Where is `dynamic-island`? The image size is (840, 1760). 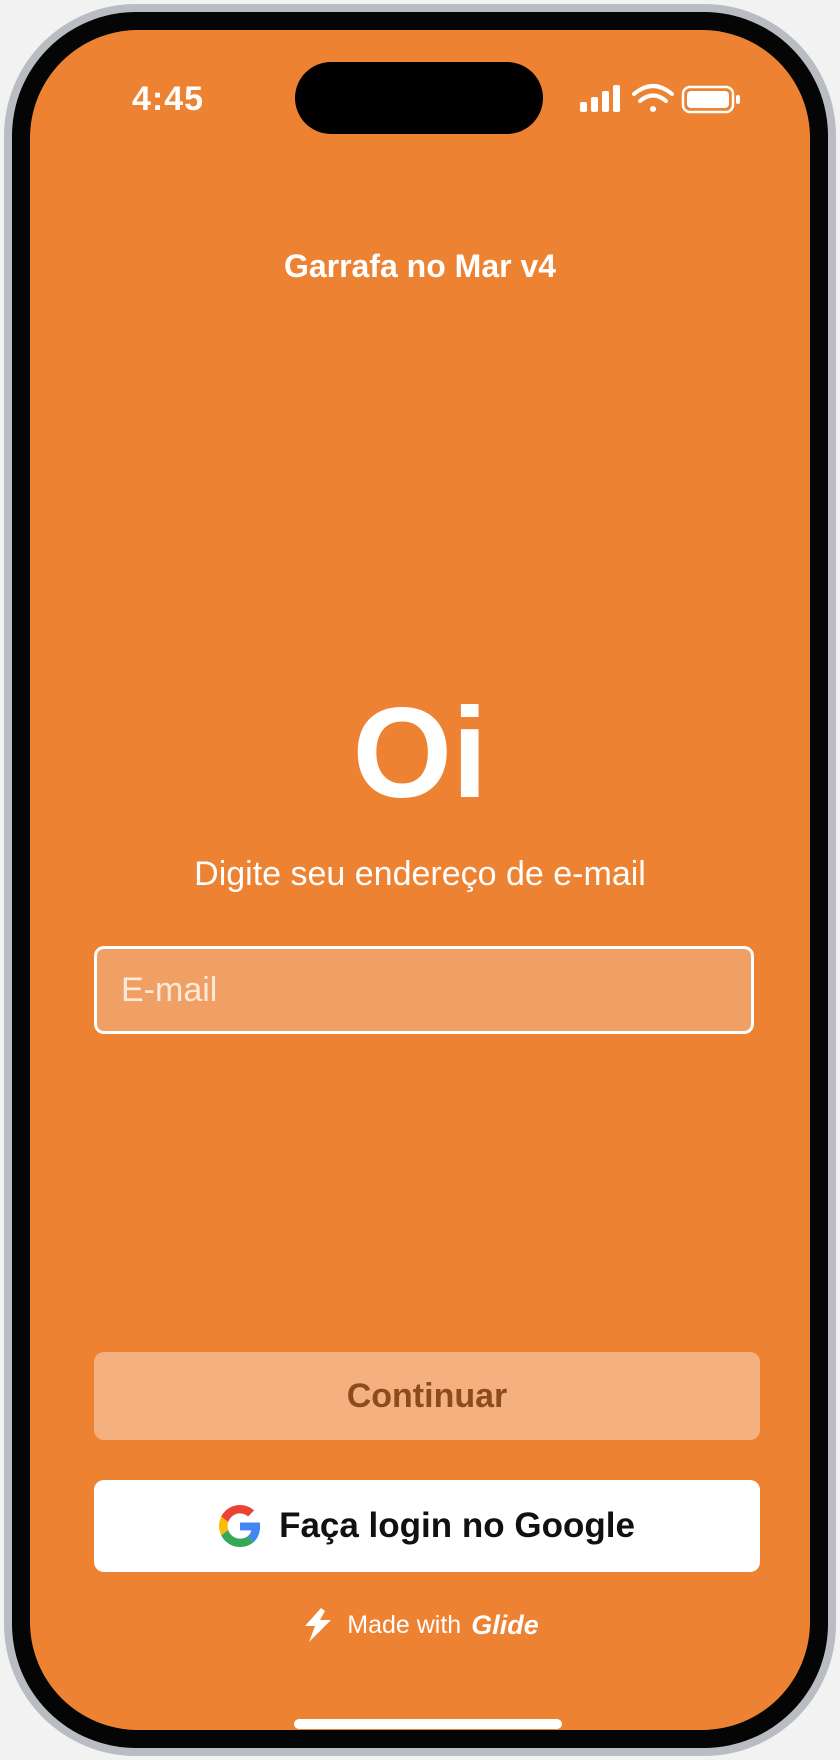 dynamic-island is located at coordinates (419, 98).